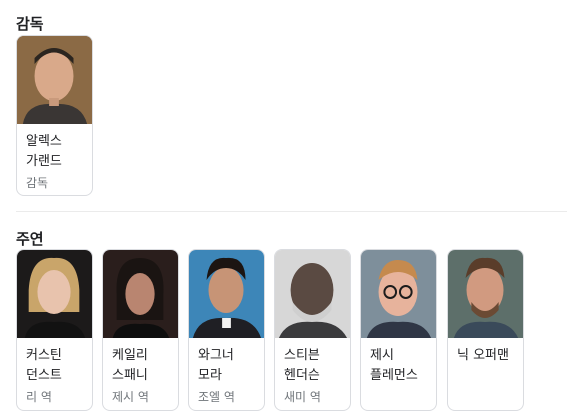 Image resolution: width=567 pixels, height=419 pixels. What do you see at coordinates (302, 397) in the screenshot?
I see `cast-role: 새미 역` at bounding box center [302, 397].